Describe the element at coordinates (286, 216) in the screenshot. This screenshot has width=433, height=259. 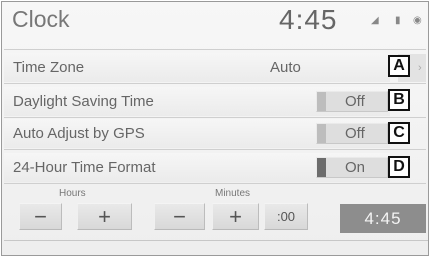
I see `reset-minutes-button: :00` at that location.